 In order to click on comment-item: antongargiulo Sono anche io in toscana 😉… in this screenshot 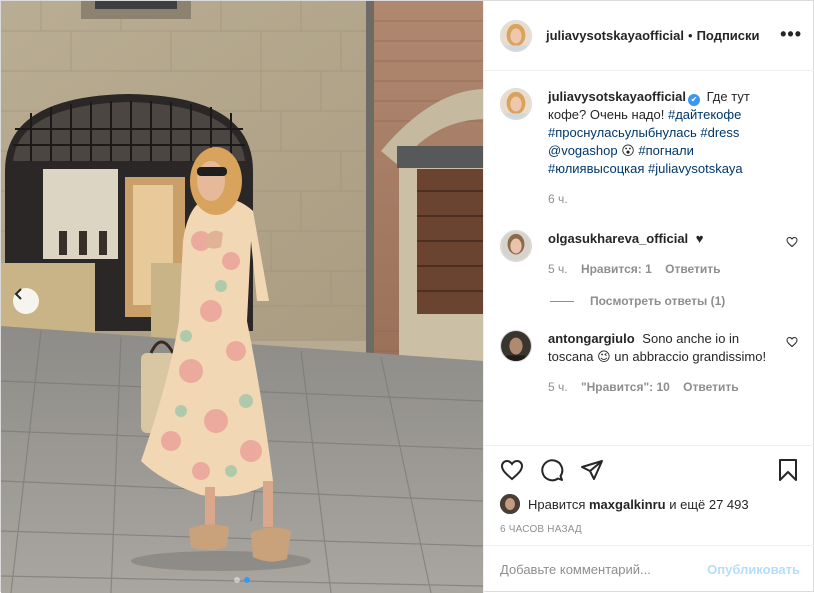, I will do `click(650, 363)`.